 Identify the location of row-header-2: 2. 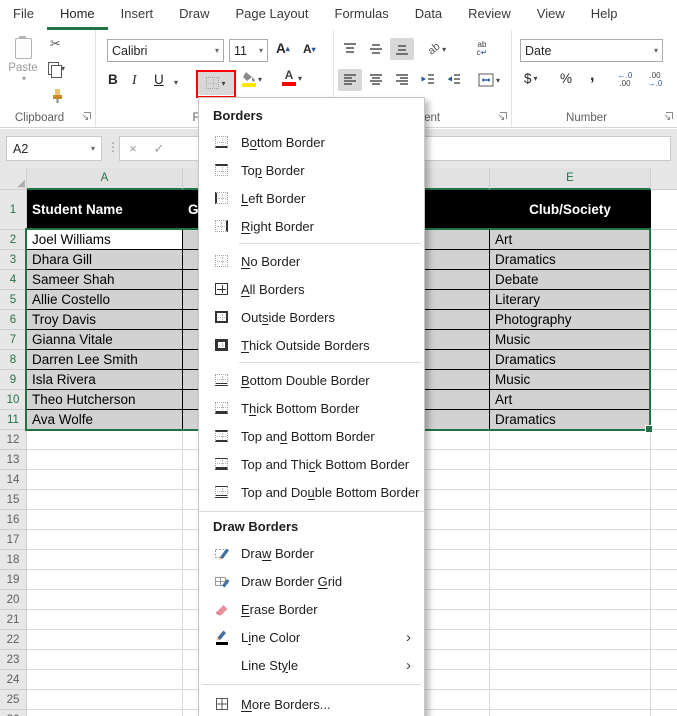
(13, 240).